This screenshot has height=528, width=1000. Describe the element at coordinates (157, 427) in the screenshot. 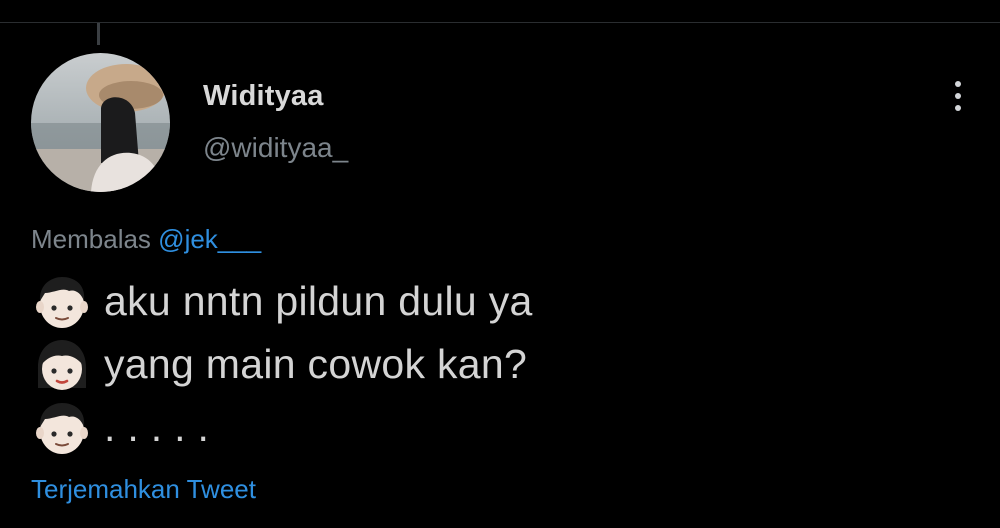

I see `tweet-line-text: . . . . .` at that location.